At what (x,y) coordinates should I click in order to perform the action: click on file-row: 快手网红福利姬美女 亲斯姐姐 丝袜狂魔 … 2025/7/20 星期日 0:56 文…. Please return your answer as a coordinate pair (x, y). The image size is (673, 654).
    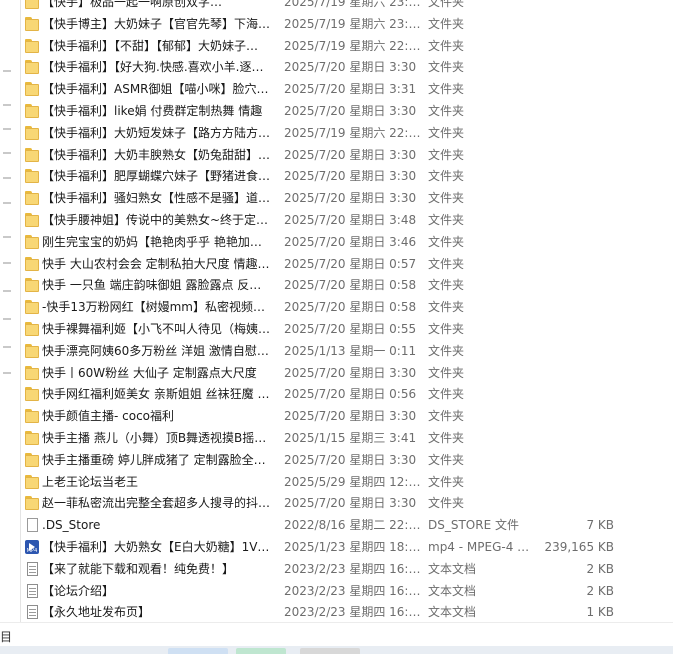
    Looking at the image, I should click on (345, 394).